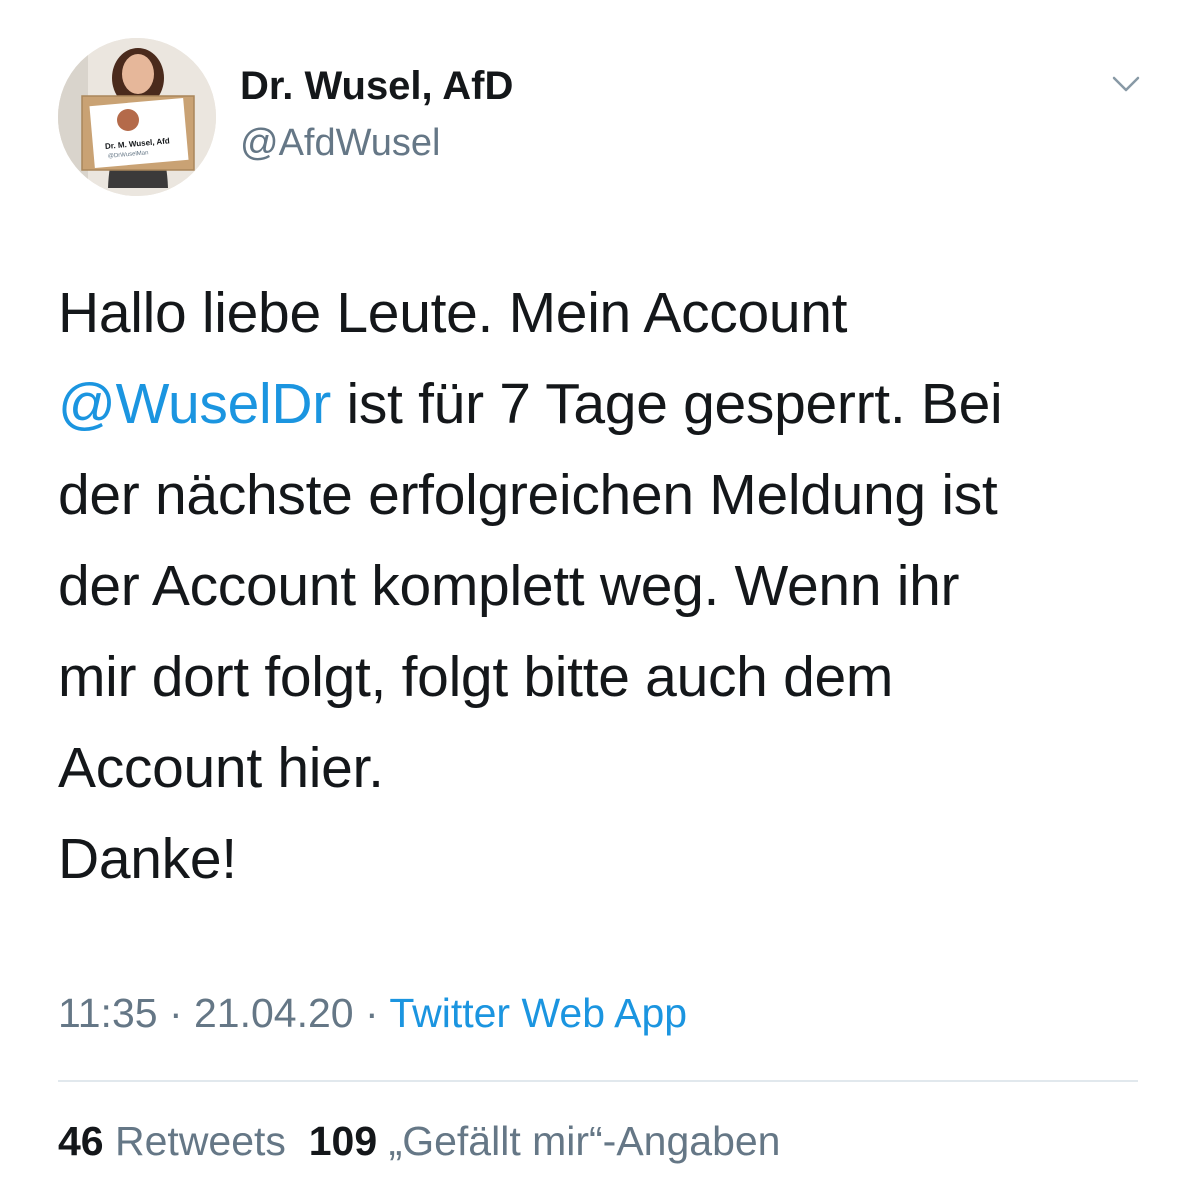 The height and width of the screenshot is (1200, 1196). What do you see at coordinates (584, 1141) in the screenshot?
I see `likes-label: „Gefällt mir“-Angaben` at bounding box center [584, 1141].